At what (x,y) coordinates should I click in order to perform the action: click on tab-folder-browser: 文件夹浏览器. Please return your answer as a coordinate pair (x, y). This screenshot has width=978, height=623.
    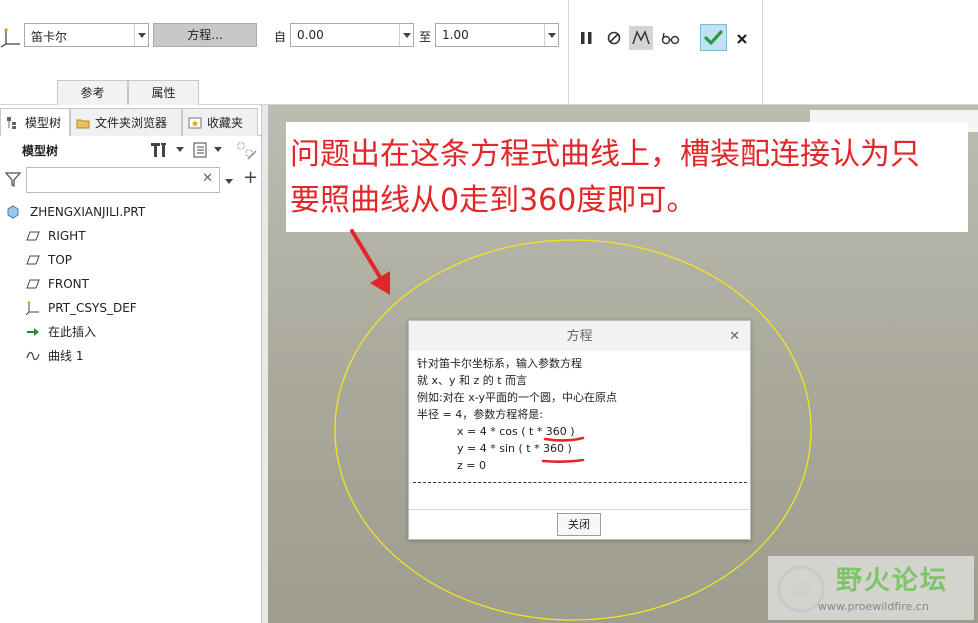
    Looking at the image, I should click on (126, 122).